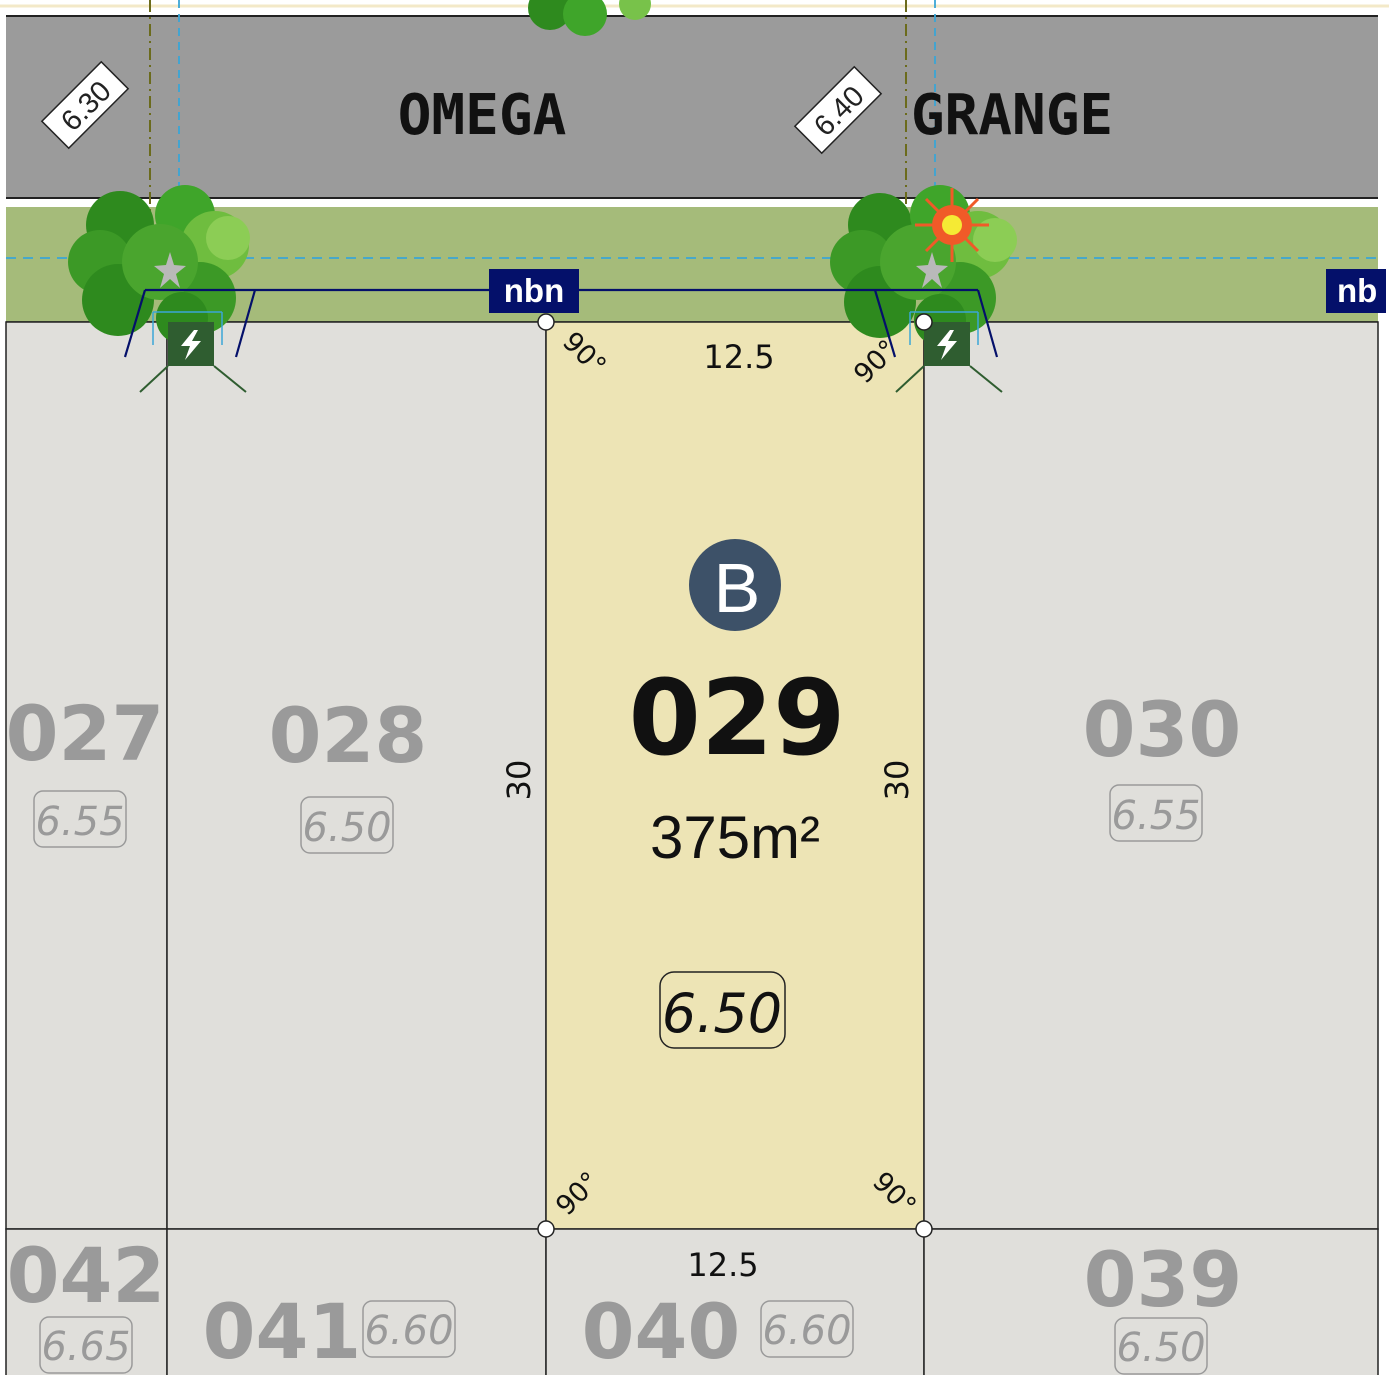  I want to click on top-strip, so click(694, 8).